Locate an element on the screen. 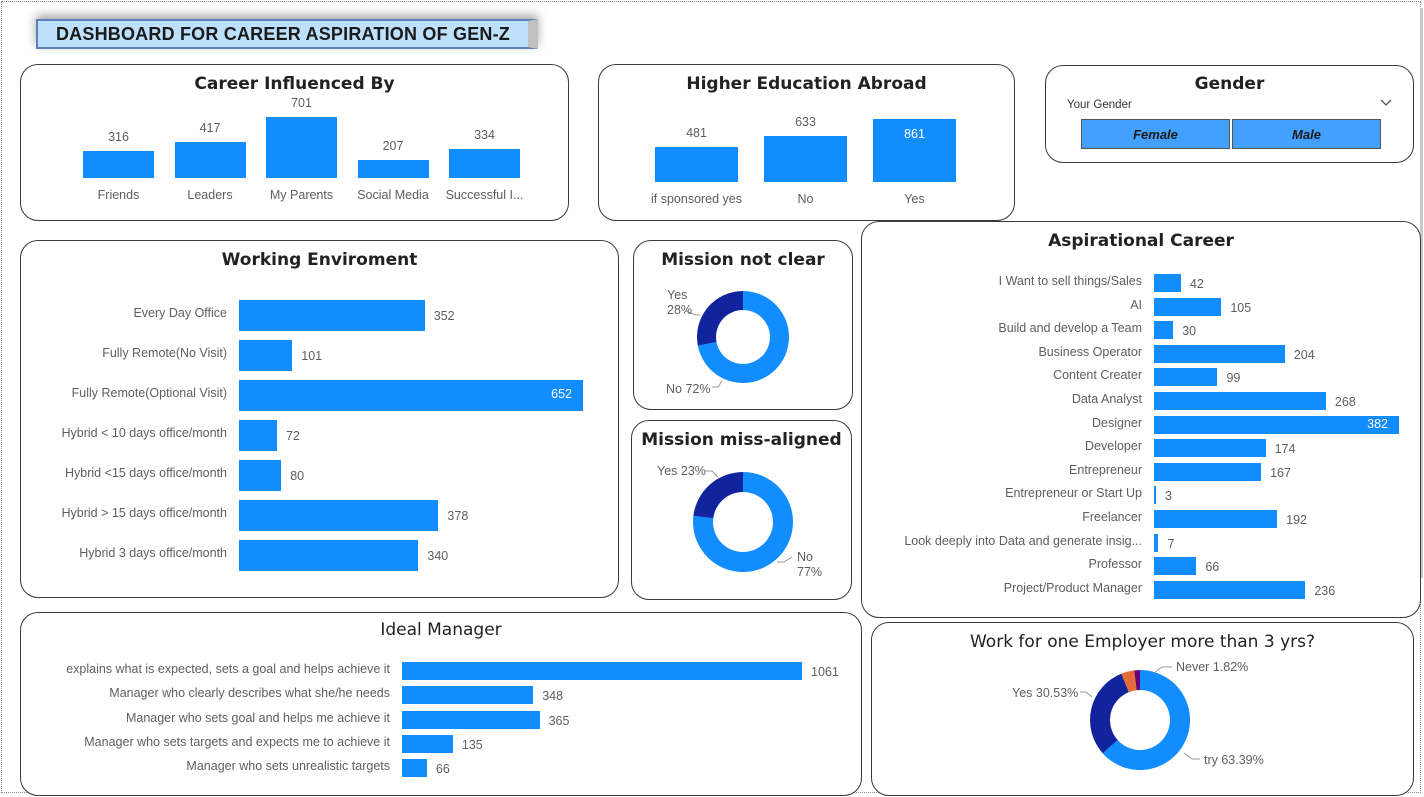  data-label: 207 is located at coordinates (393, 145).